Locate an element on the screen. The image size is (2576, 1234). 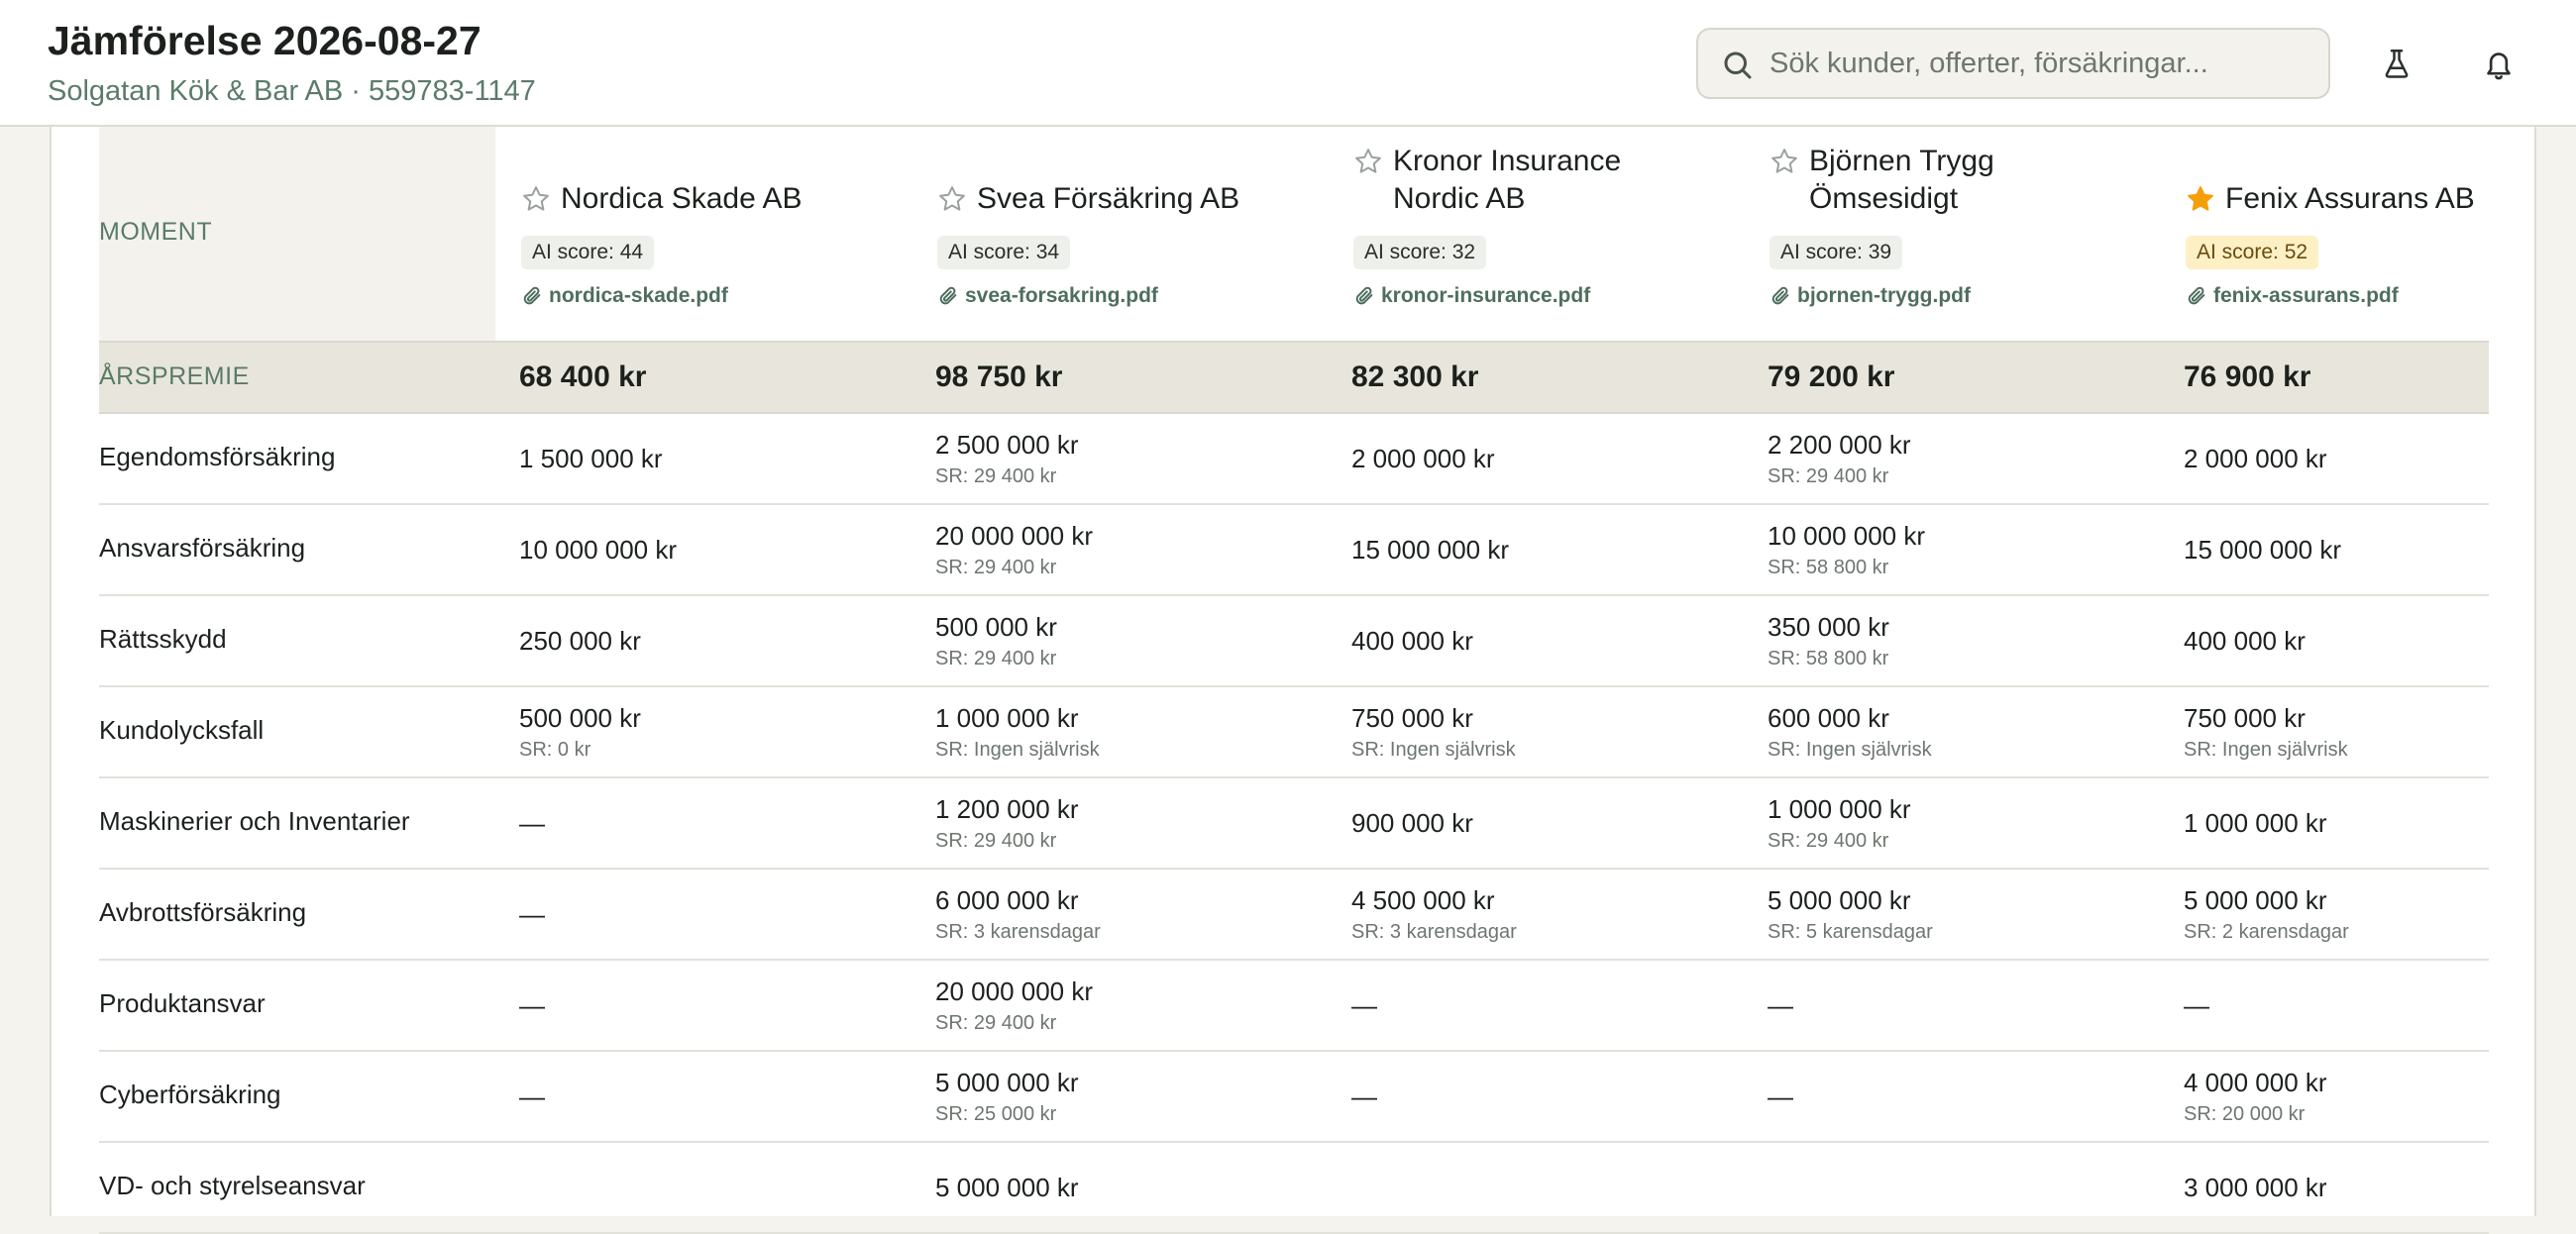
insurer-name-line: Fenix Assurans AB is located at coordinates (2350, 199).